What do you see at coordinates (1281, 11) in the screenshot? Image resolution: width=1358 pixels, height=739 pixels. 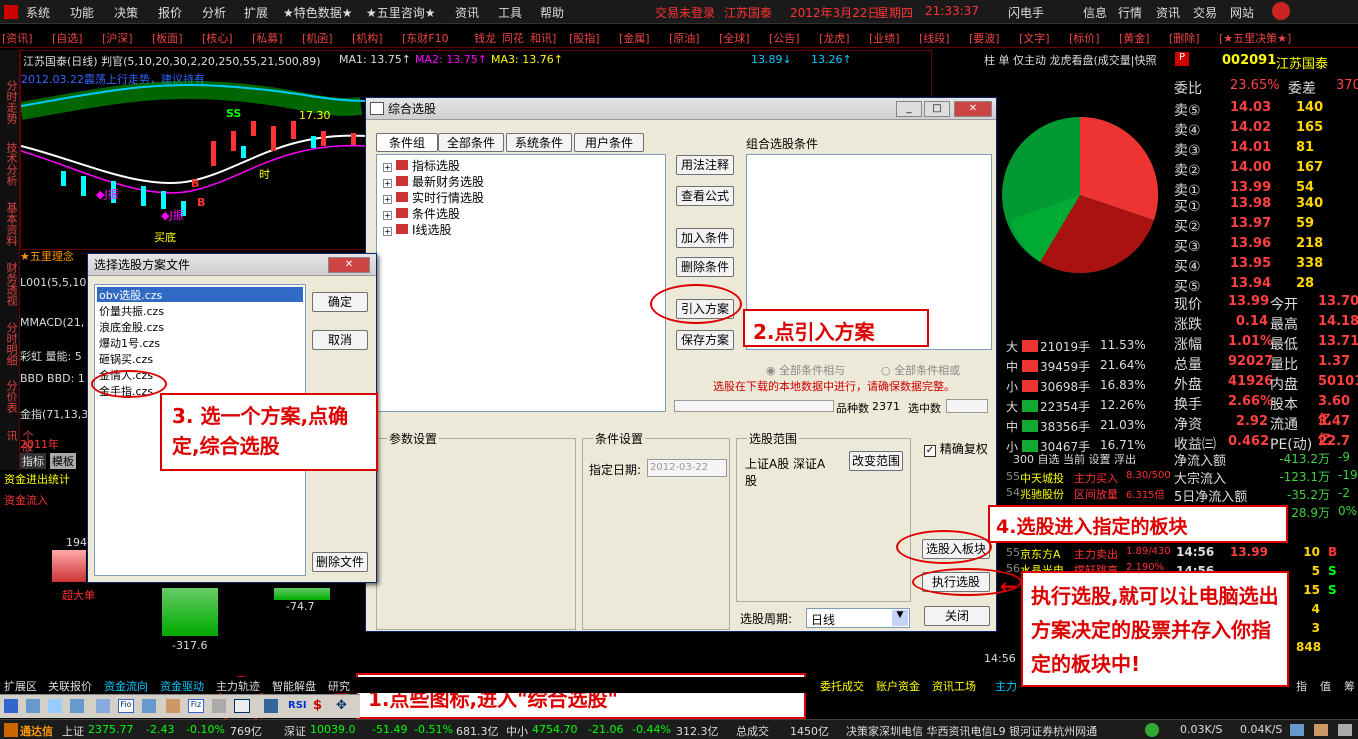 I see `minimize-icon` at bounding box center [1281, 11].